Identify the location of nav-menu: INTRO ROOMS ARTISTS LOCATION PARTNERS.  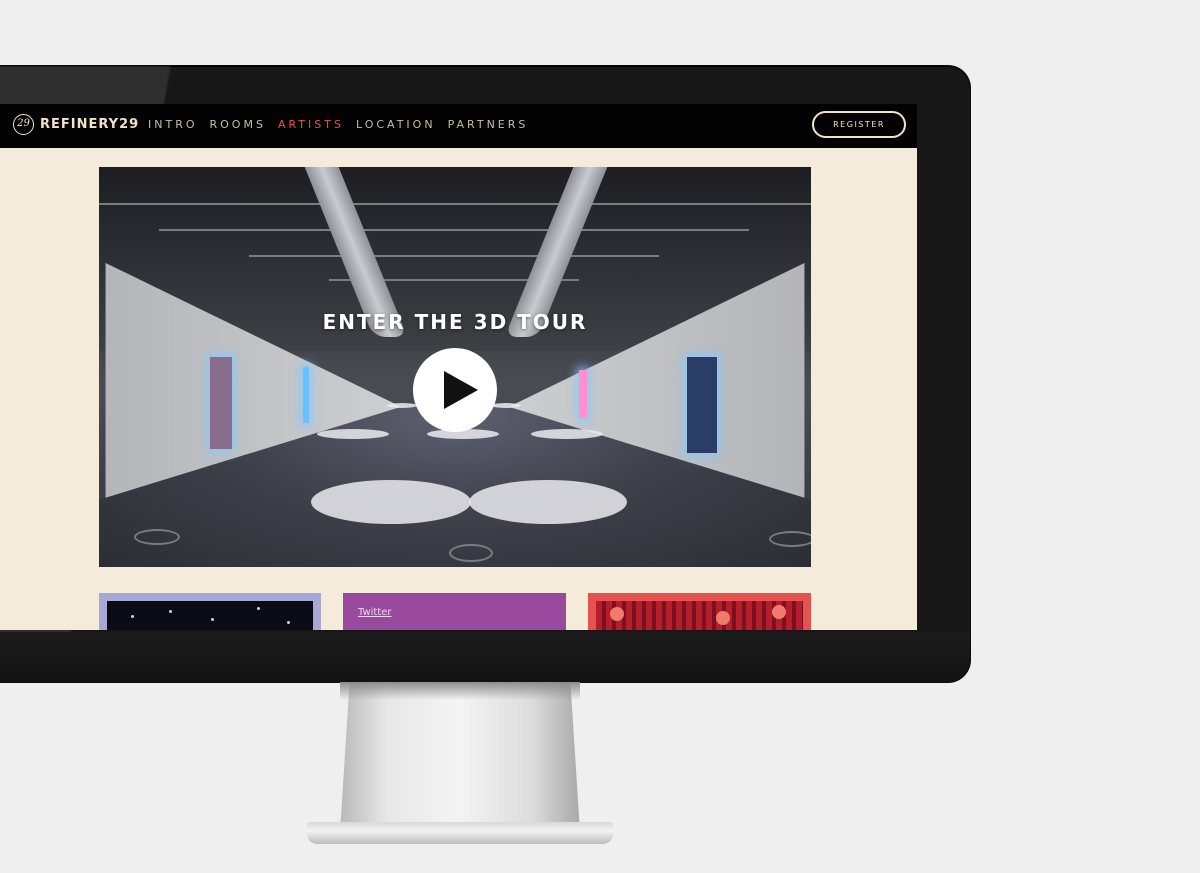
(344, 124).